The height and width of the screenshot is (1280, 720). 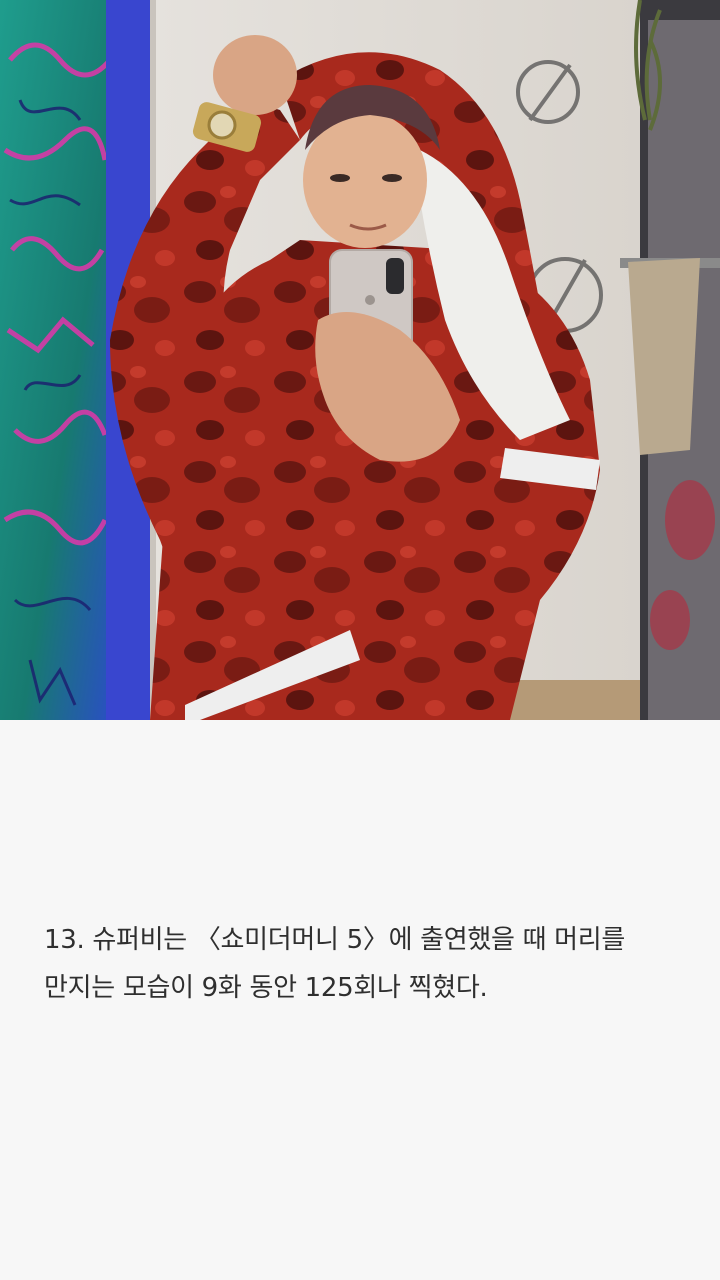 I want to click on raised-hand, so click(x=255, y=75).